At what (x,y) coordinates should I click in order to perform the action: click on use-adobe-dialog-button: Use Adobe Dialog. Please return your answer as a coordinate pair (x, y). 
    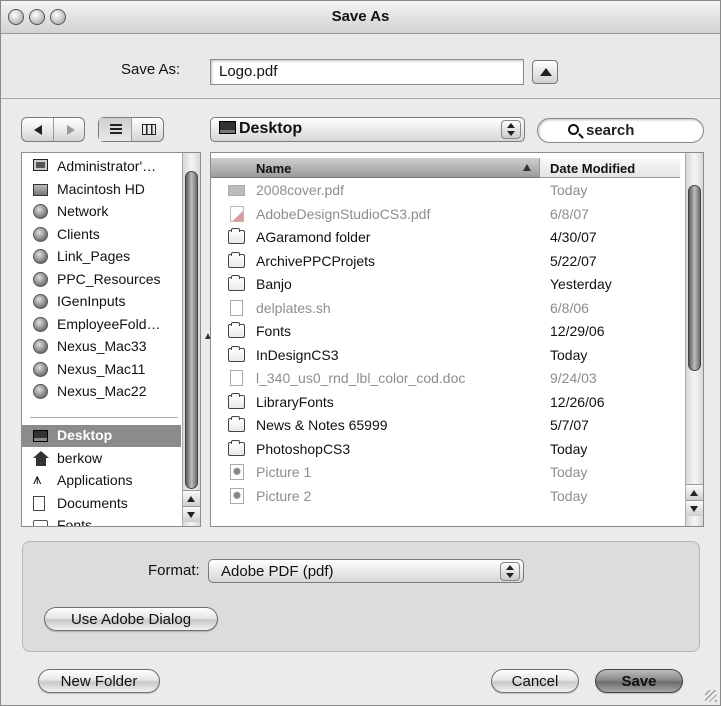
    Looking at the image, I should click on (131, 619).